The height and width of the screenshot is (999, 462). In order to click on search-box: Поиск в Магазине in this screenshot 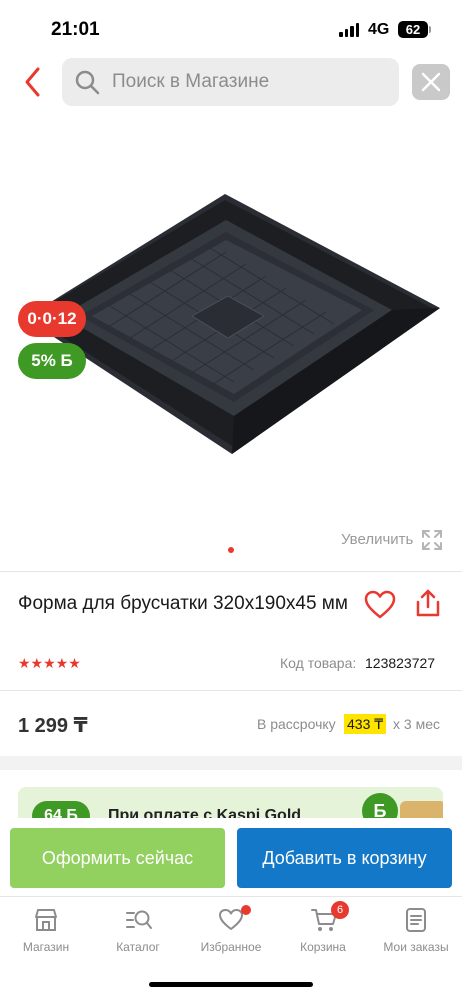, I will do `click(230, 82)`.